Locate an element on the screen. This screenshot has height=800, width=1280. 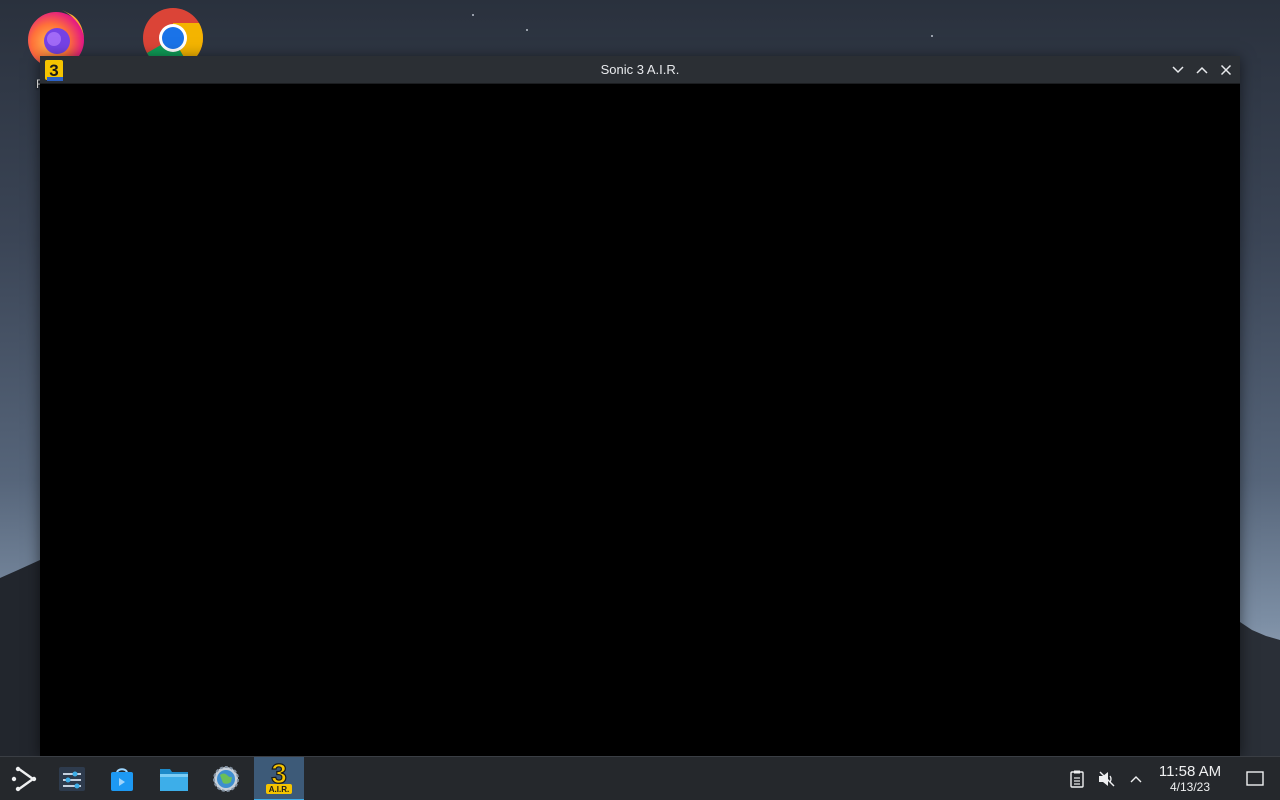
taskbar-web-settings is located at coordinates (226, 778).